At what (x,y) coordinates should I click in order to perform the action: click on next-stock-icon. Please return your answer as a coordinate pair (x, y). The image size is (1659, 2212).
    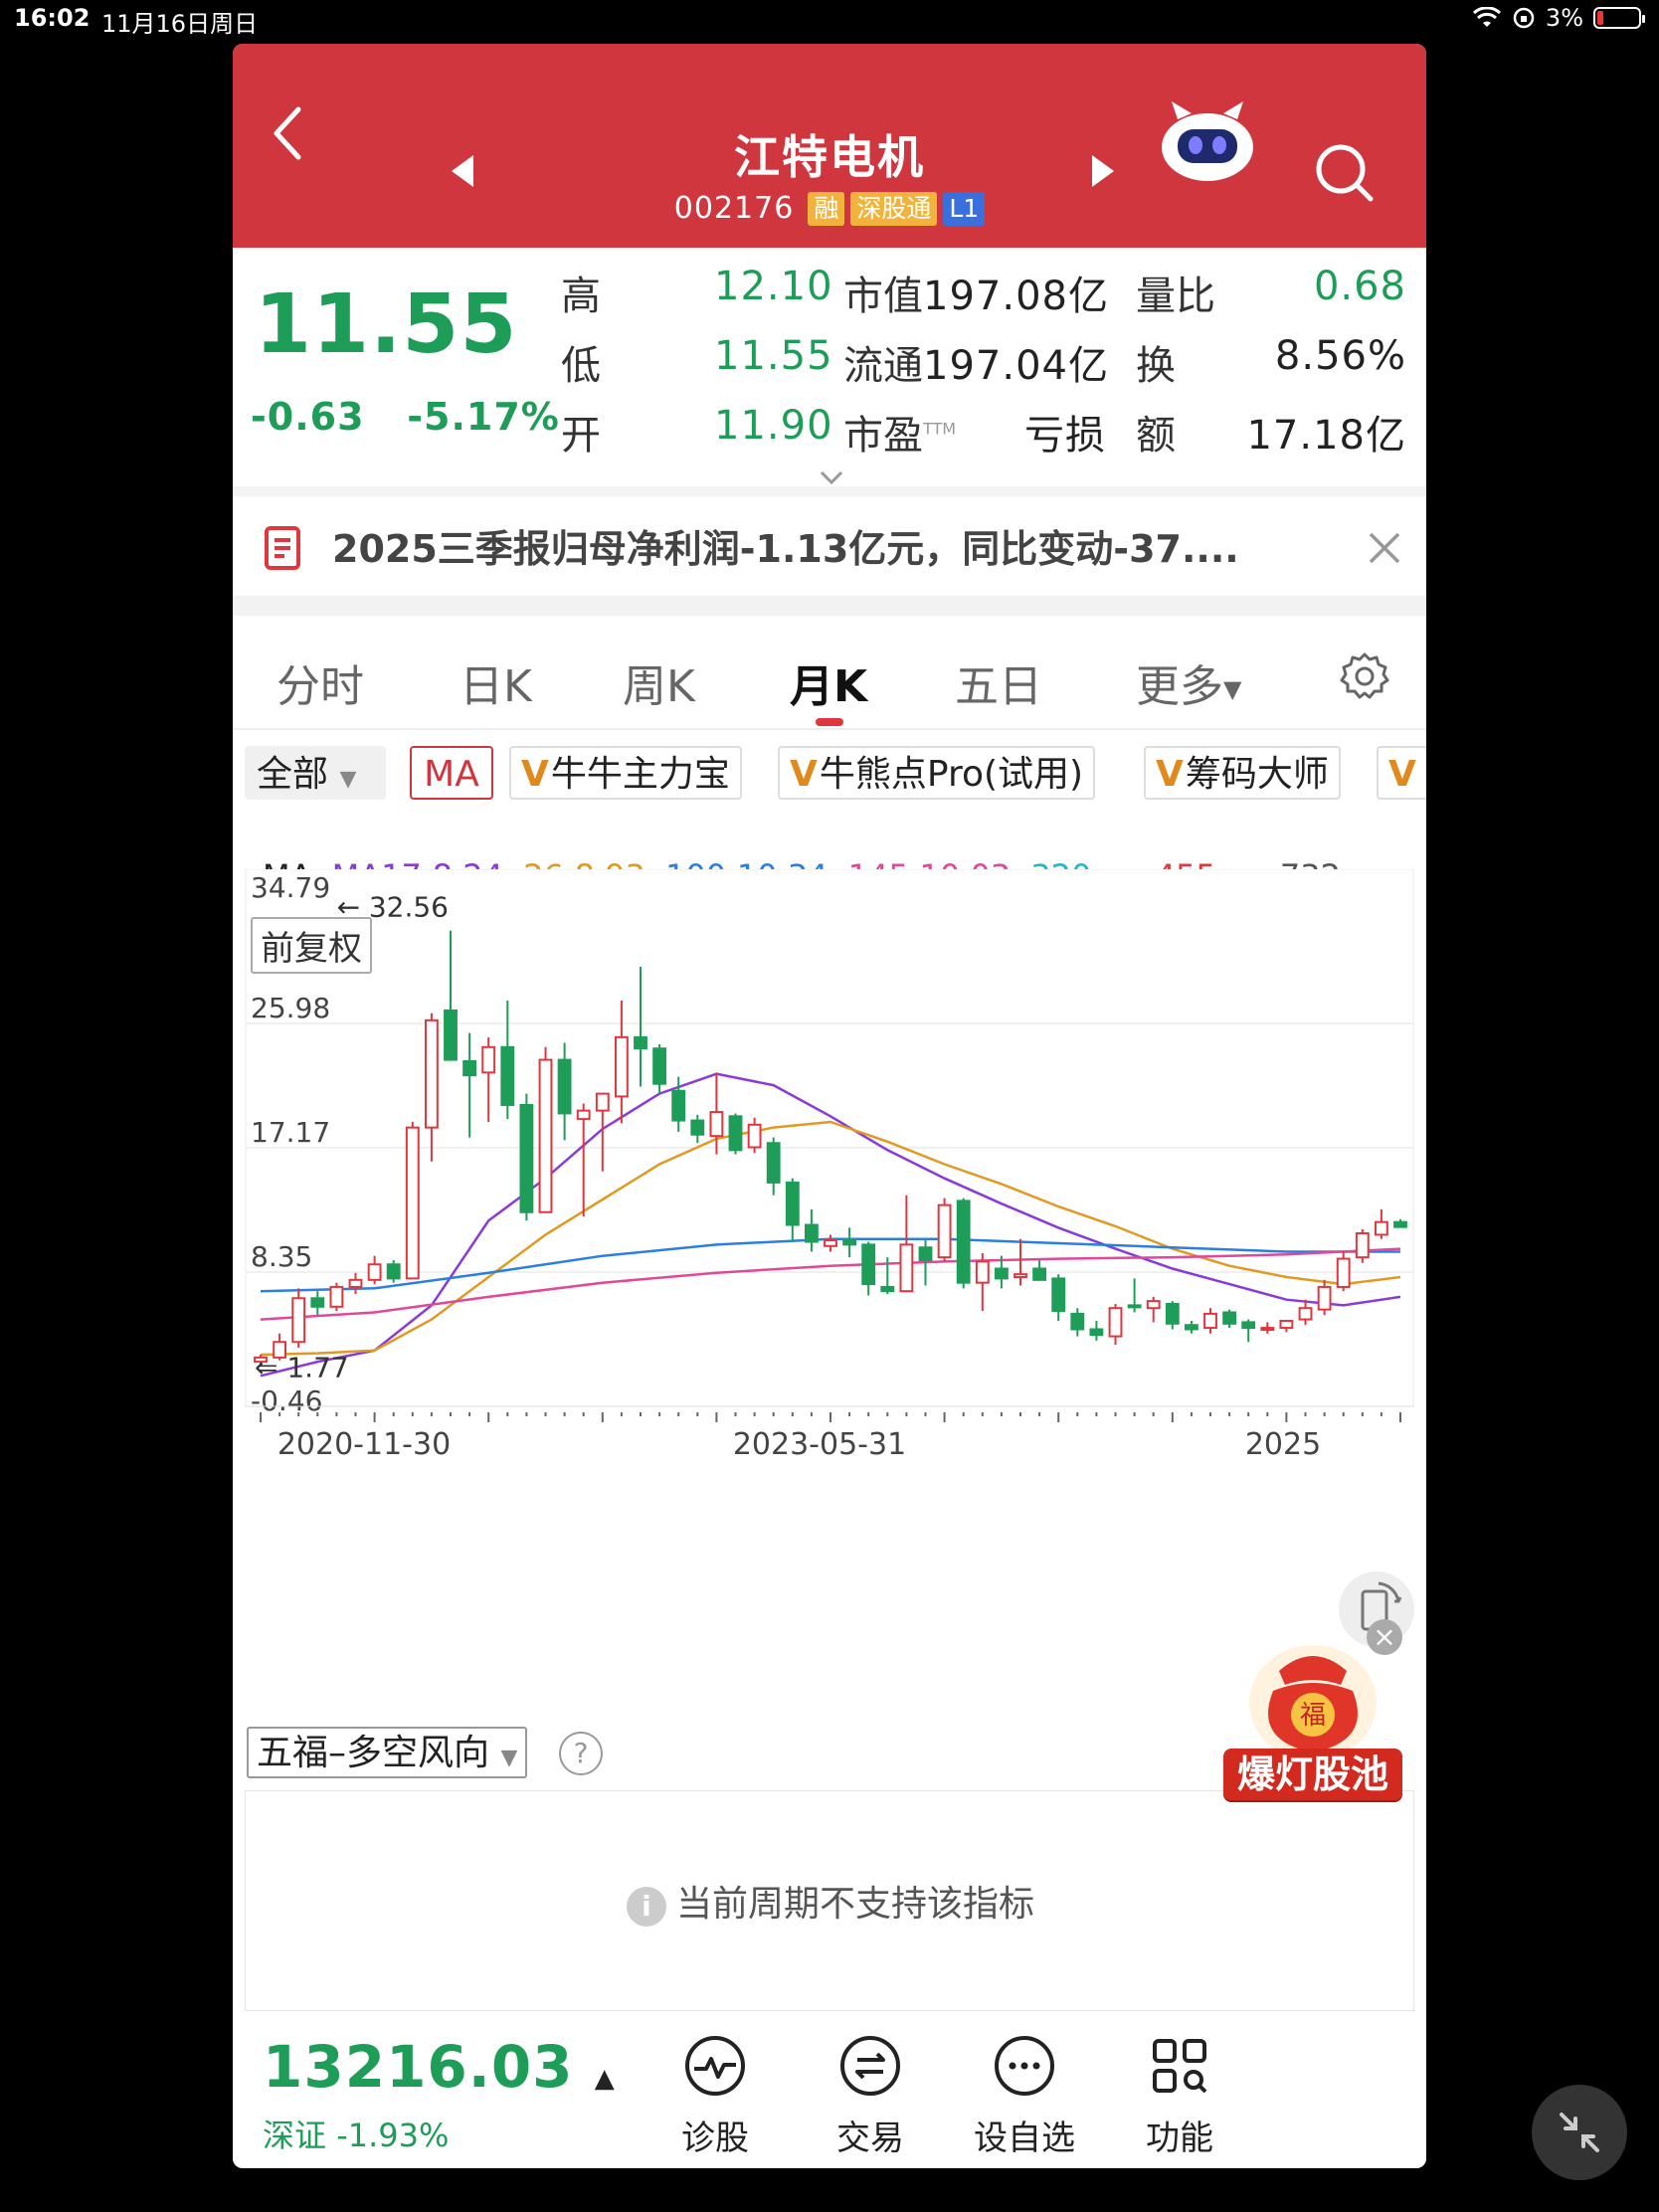
    Looking at the image, I should click on (1103, 171).